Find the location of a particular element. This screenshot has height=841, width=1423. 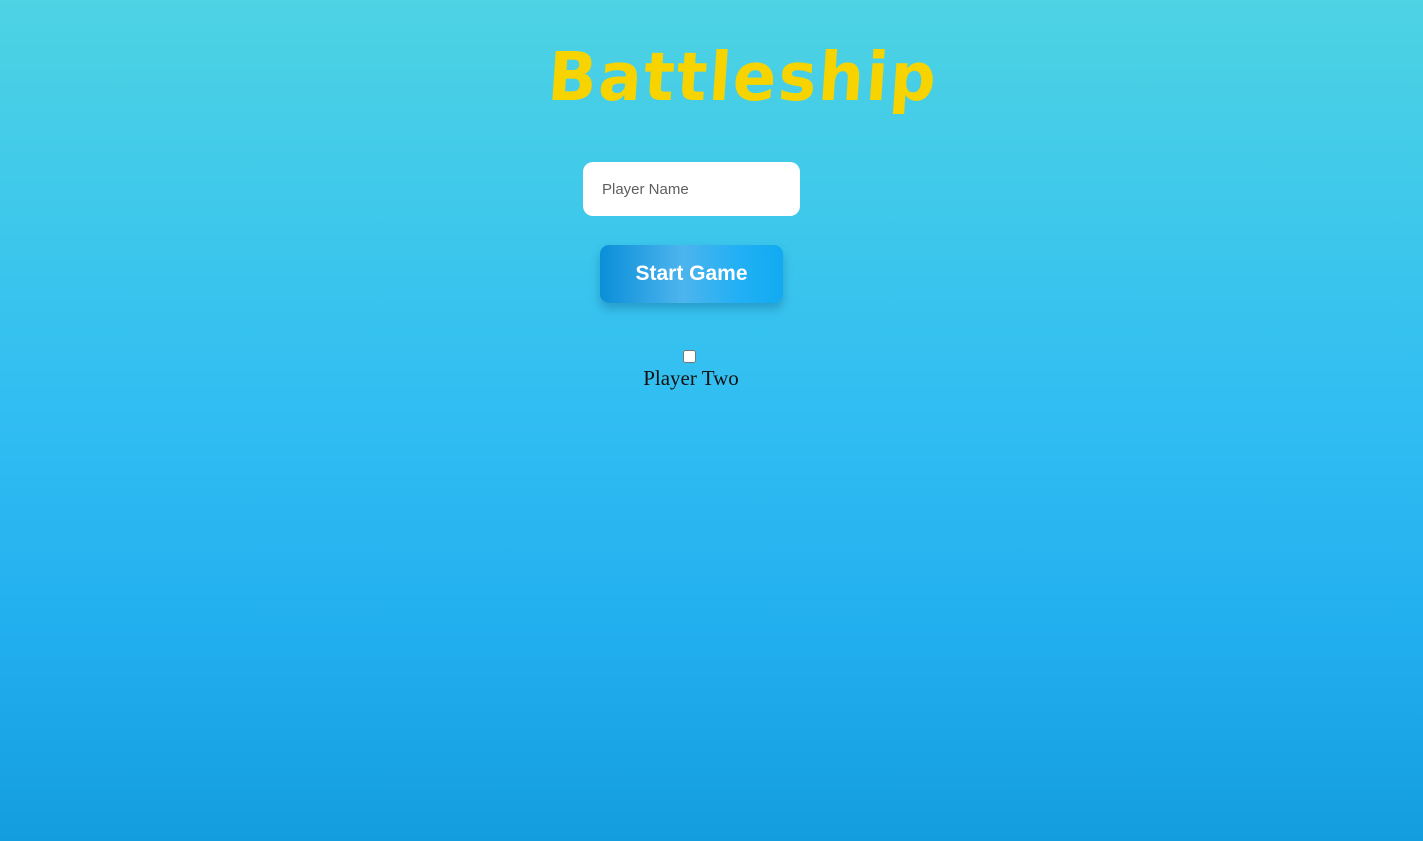

player-two-label: Player Two is located at coordinates (691, 378).